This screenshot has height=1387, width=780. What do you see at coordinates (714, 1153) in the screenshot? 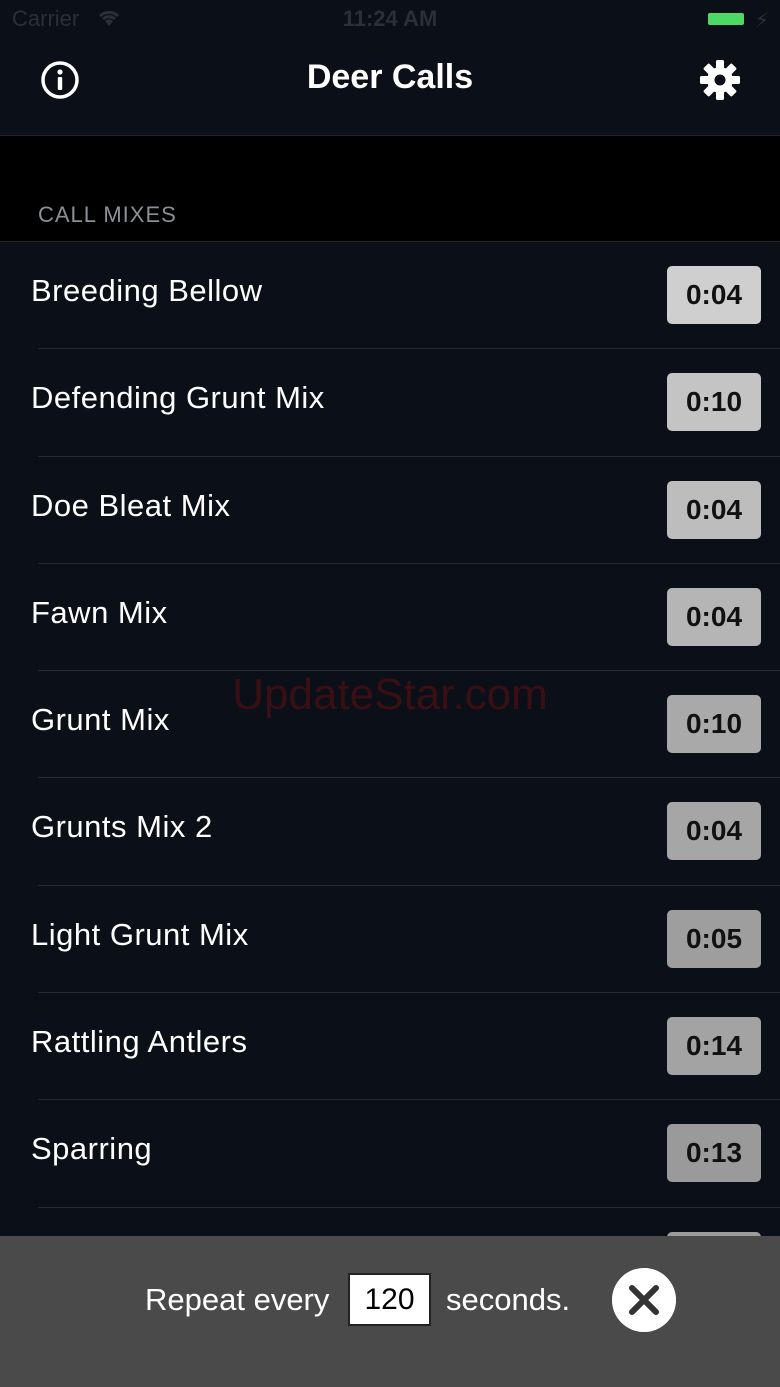
I see `duration-badge: 0:13` at bounding box center [714, 1153].